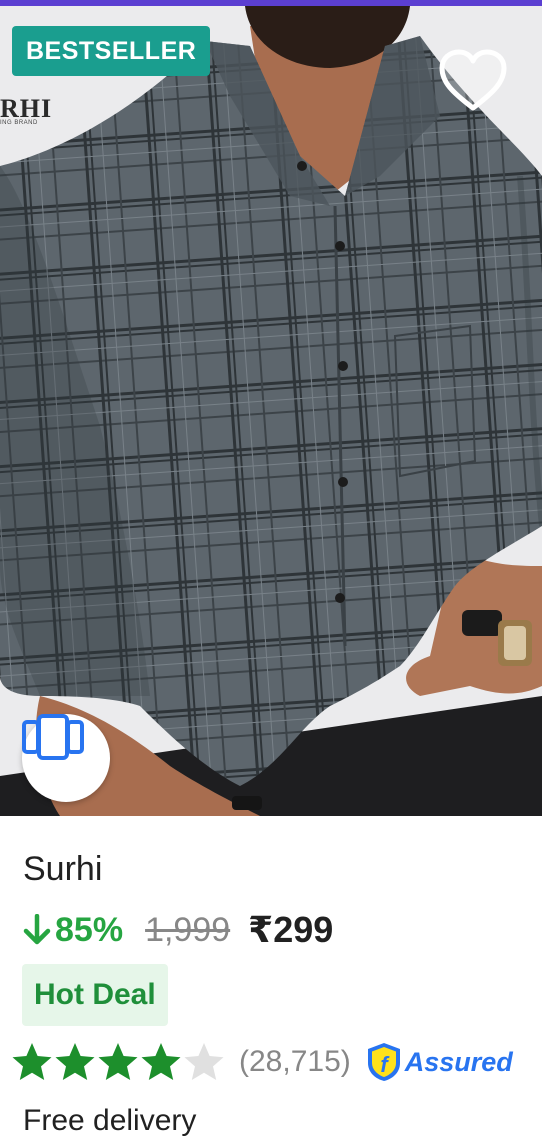 Image resolution: width=542 pixels, height=1136 pixels. Describe the element at coordinates (37, 929) in the screenshot. I see `arrow-down-icon` at that location.